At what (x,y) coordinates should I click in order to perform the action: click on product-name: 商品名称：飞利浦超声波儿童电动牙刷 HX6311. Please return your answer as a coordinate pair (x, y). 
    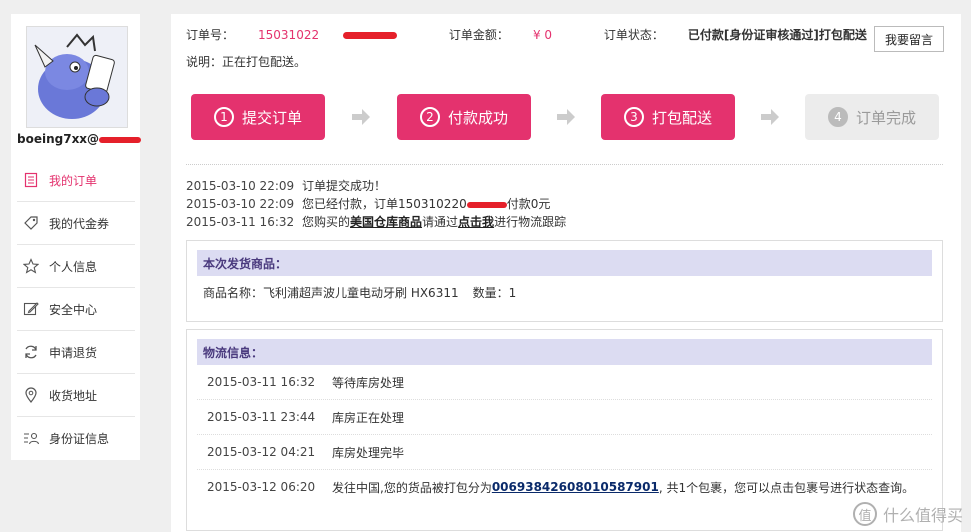
    Looking at the image, I should click on (331, 293).